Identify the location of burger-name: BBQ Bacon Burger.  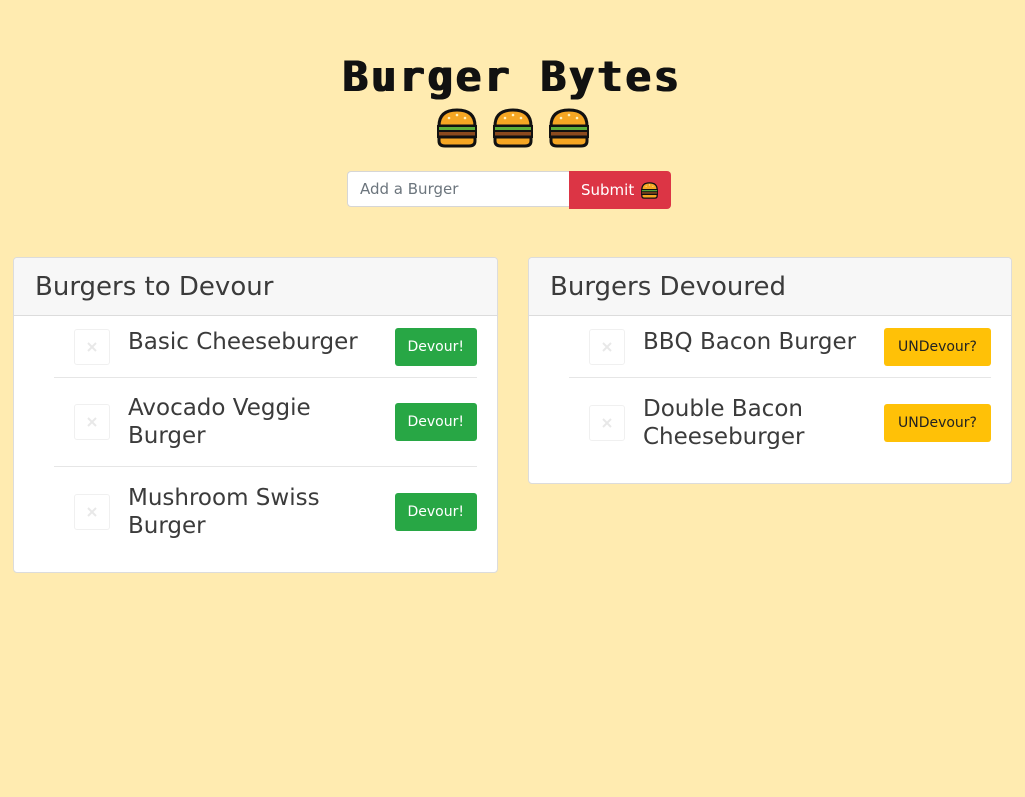
(750, 341).